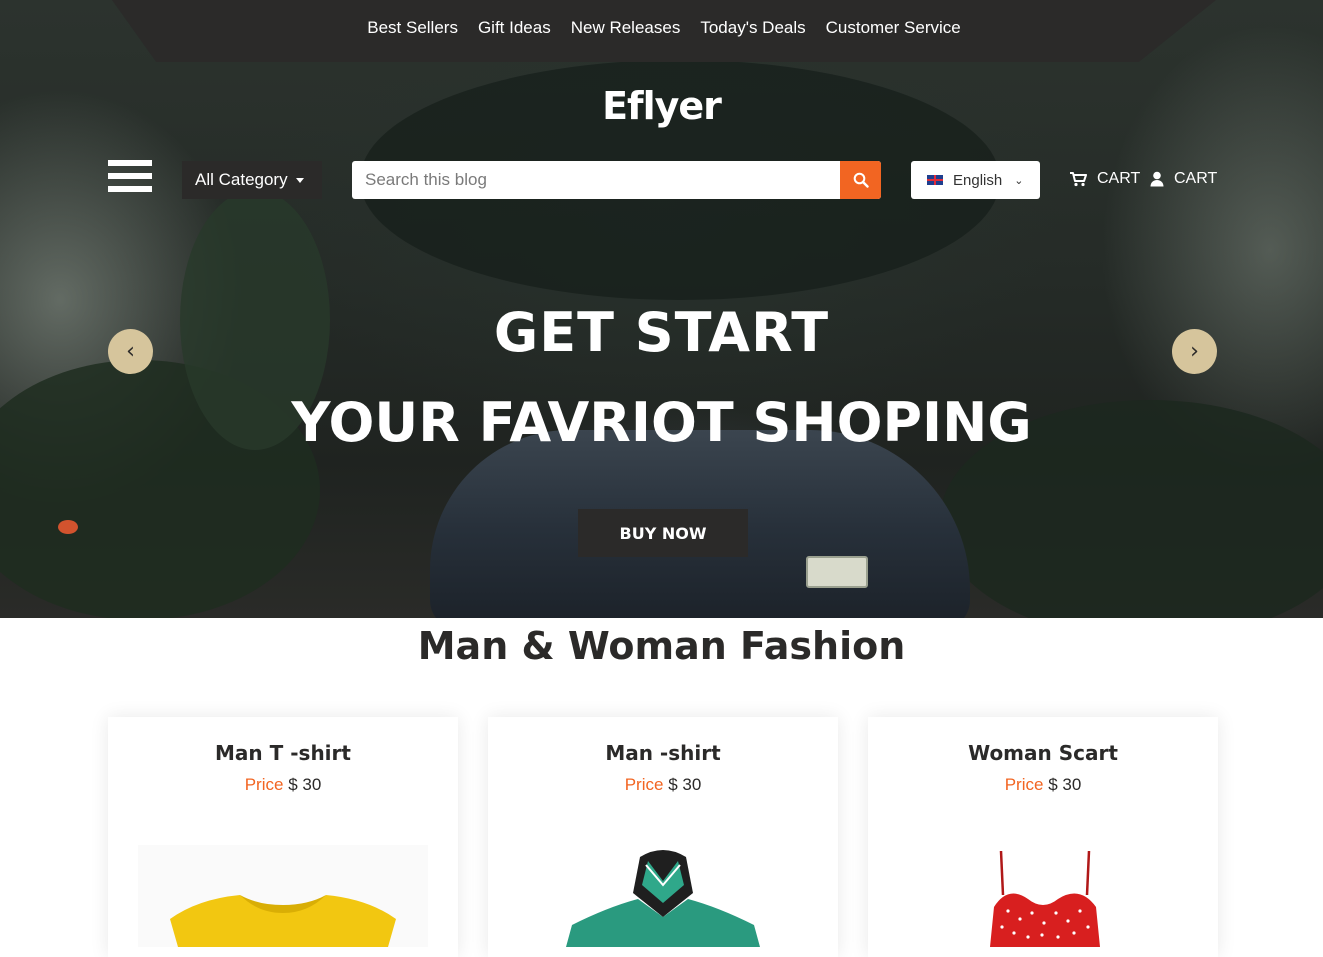 This screenshot has height=957, width=1323. I want to click on product-card: Woman Scart Price $ 30, so click(1043, 837).